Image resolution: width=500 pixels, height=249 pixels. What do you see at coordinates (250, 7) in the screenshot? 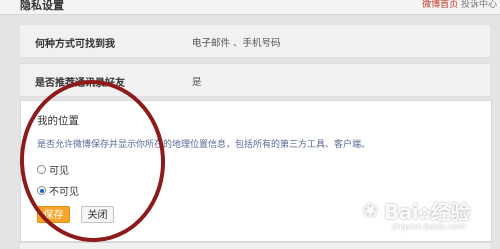
I see `top-bar: 隐私设置 微博首页 投诉中心` at bounding box center [250, 7].